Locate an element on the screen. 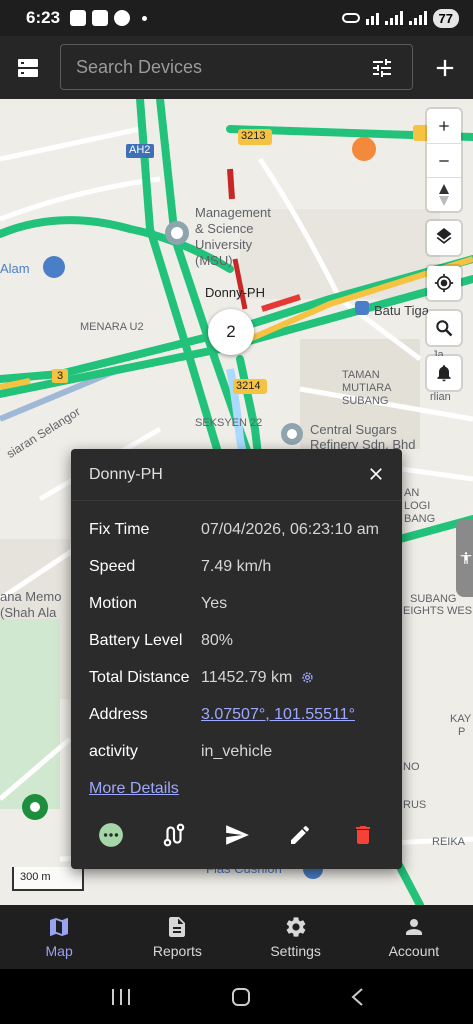 This screenshot has height=1024, width=473. replay-route-button is located at coordinates (174, 835).